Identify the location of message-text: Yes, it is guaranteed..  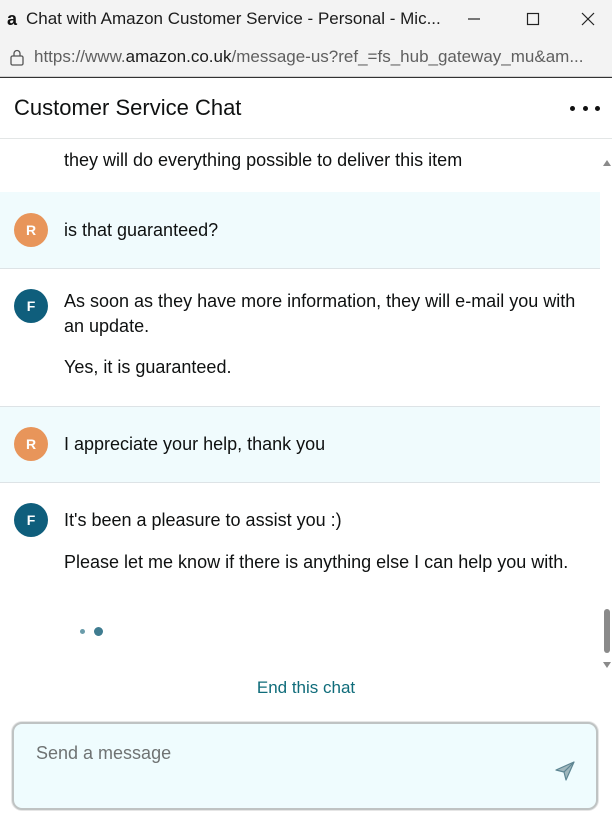
(148, 367).